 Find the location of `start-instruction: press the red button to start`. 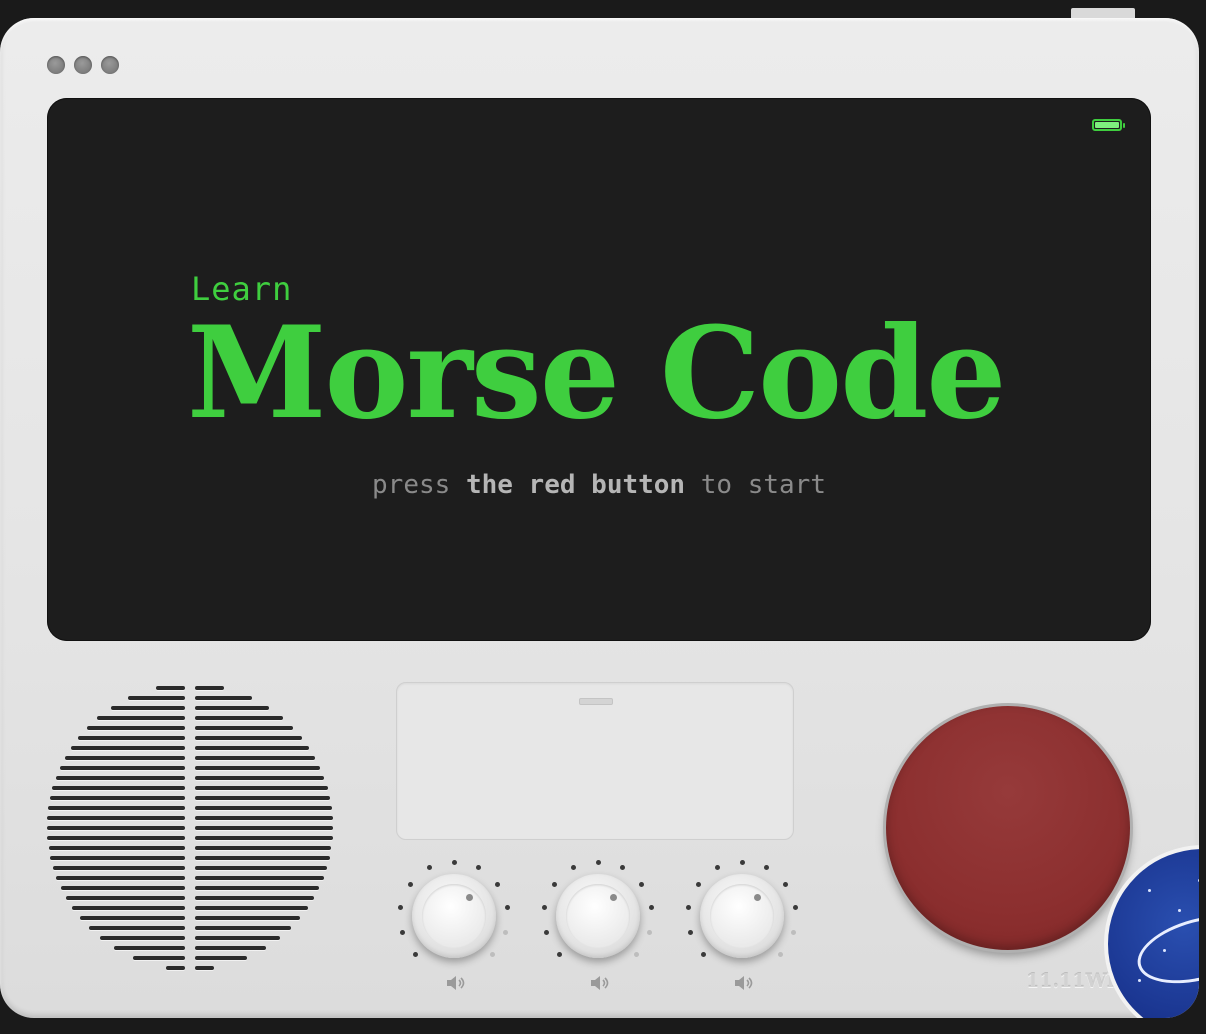

start-instruction: press the red button to start is located at coordinates (599, 485).